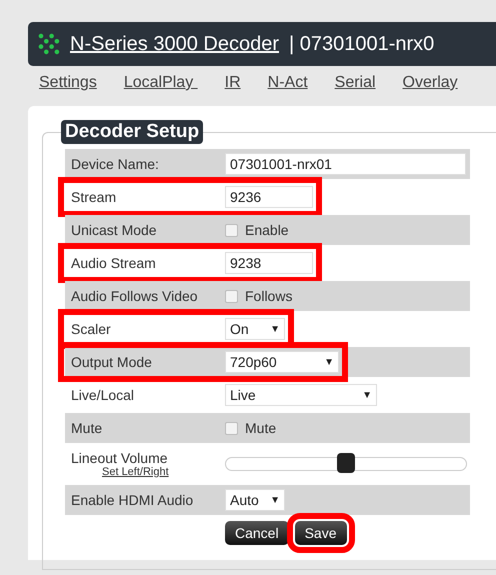 The height and width of the screenshot is (575, 496). What do you see at coordinates (135, 296) in the screenshot?
I see `field-label: Audio Follows Video` at bounding box center [135, 296].